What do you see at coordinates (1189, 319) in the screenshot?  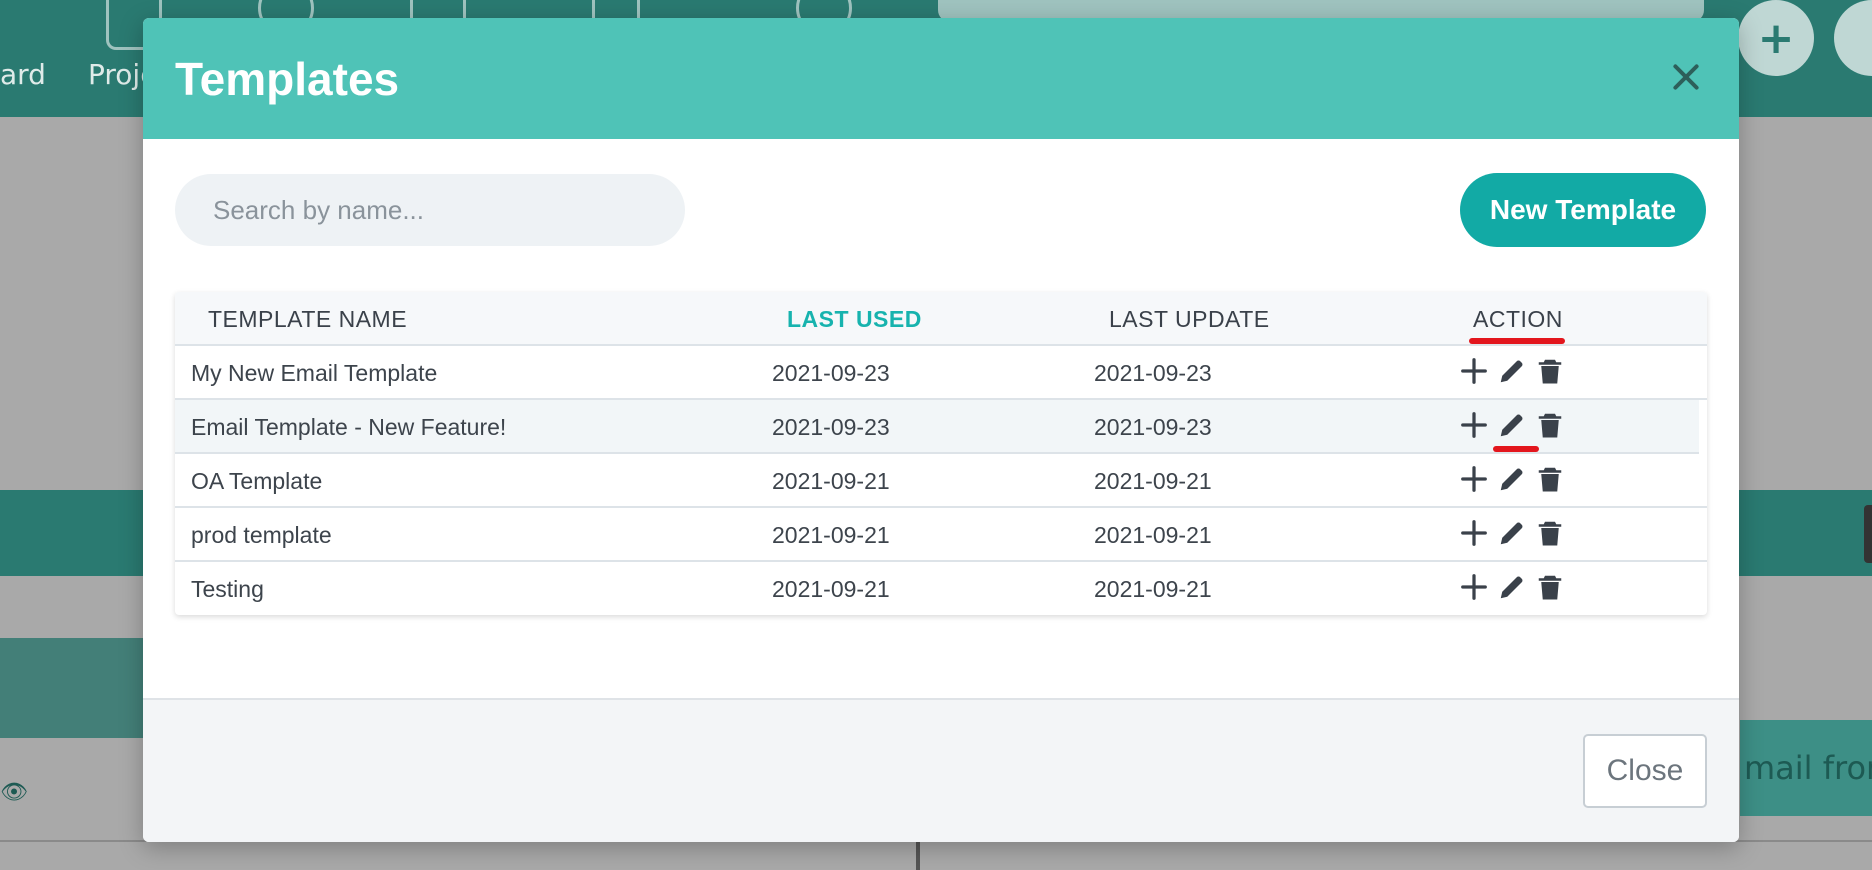 I see `column-header-last-update: LAST UPDATE` at bounding box center [1189, 319].